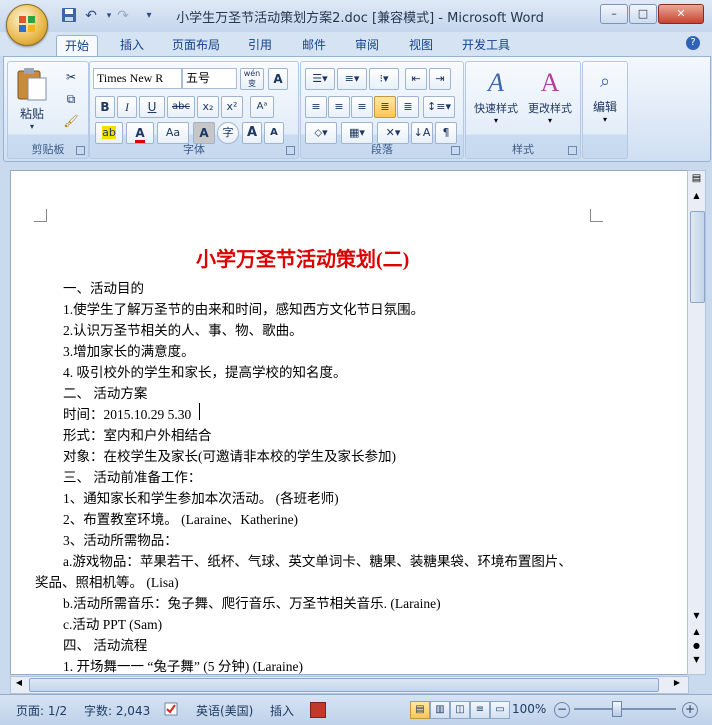 This screenshot has height=725, width=712. What do you see at coordinates (617, 709) in the screenshot?
I see `zoom-slider-thumb` at bounding box center [617, 709].